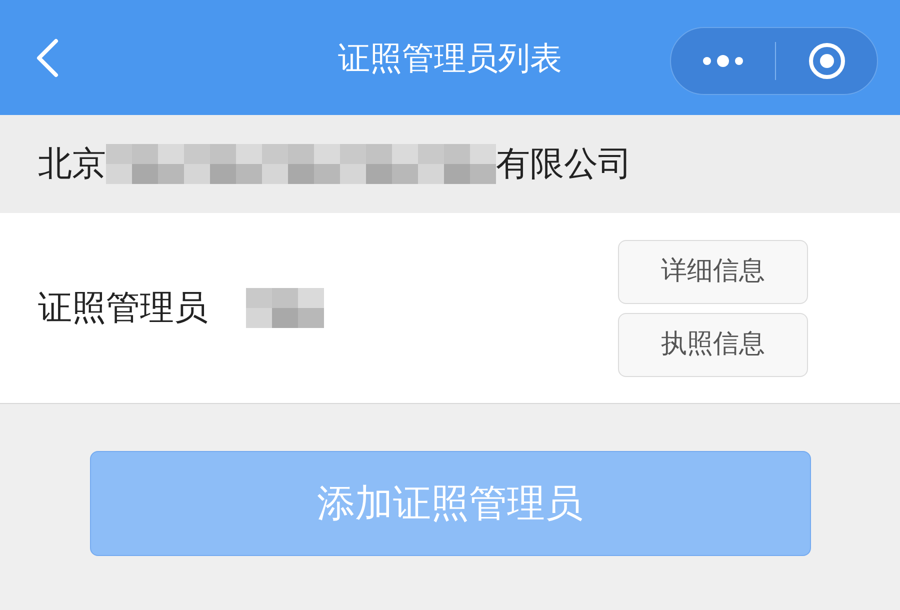  I want to click on info-button: 详细信息, so click(713, 272).